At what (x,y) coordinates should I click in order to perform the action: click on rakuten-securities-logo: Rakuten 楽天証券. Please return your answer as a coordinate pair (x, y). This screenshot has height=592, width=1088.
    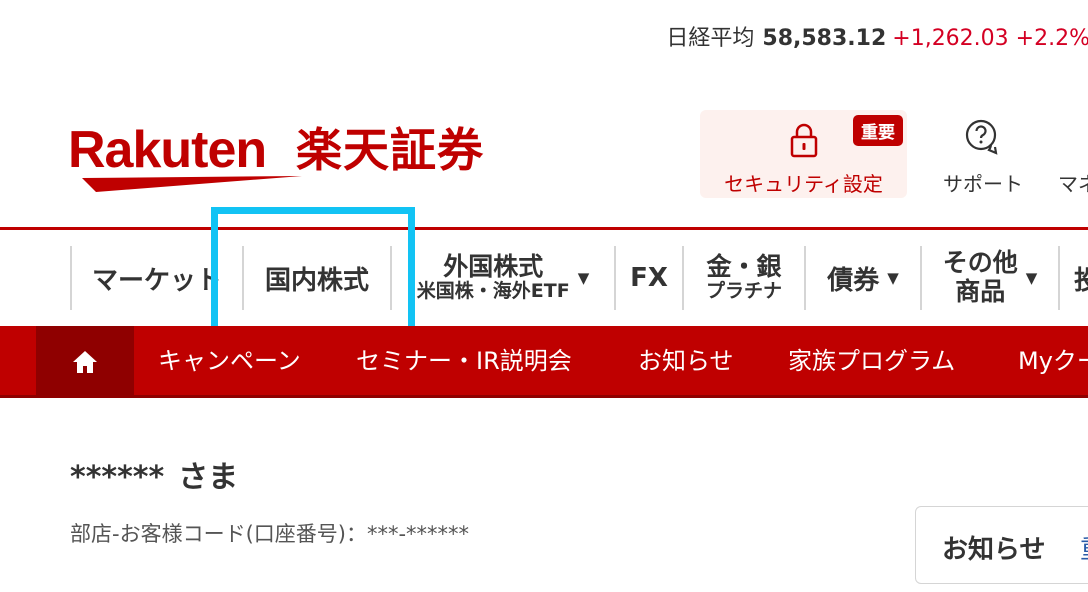
    Looking at the image, I should click on (283, 156).